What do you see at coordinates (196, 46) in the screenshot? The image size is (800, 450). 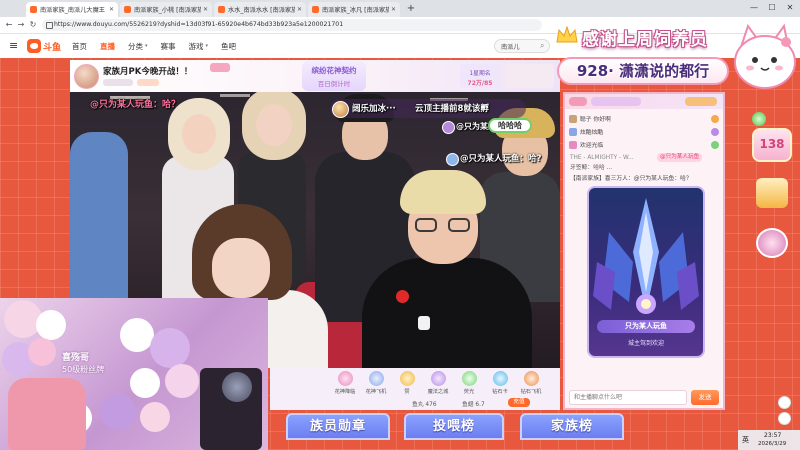 I see `nav-label: 游戏` at bounding box center [196, 46].